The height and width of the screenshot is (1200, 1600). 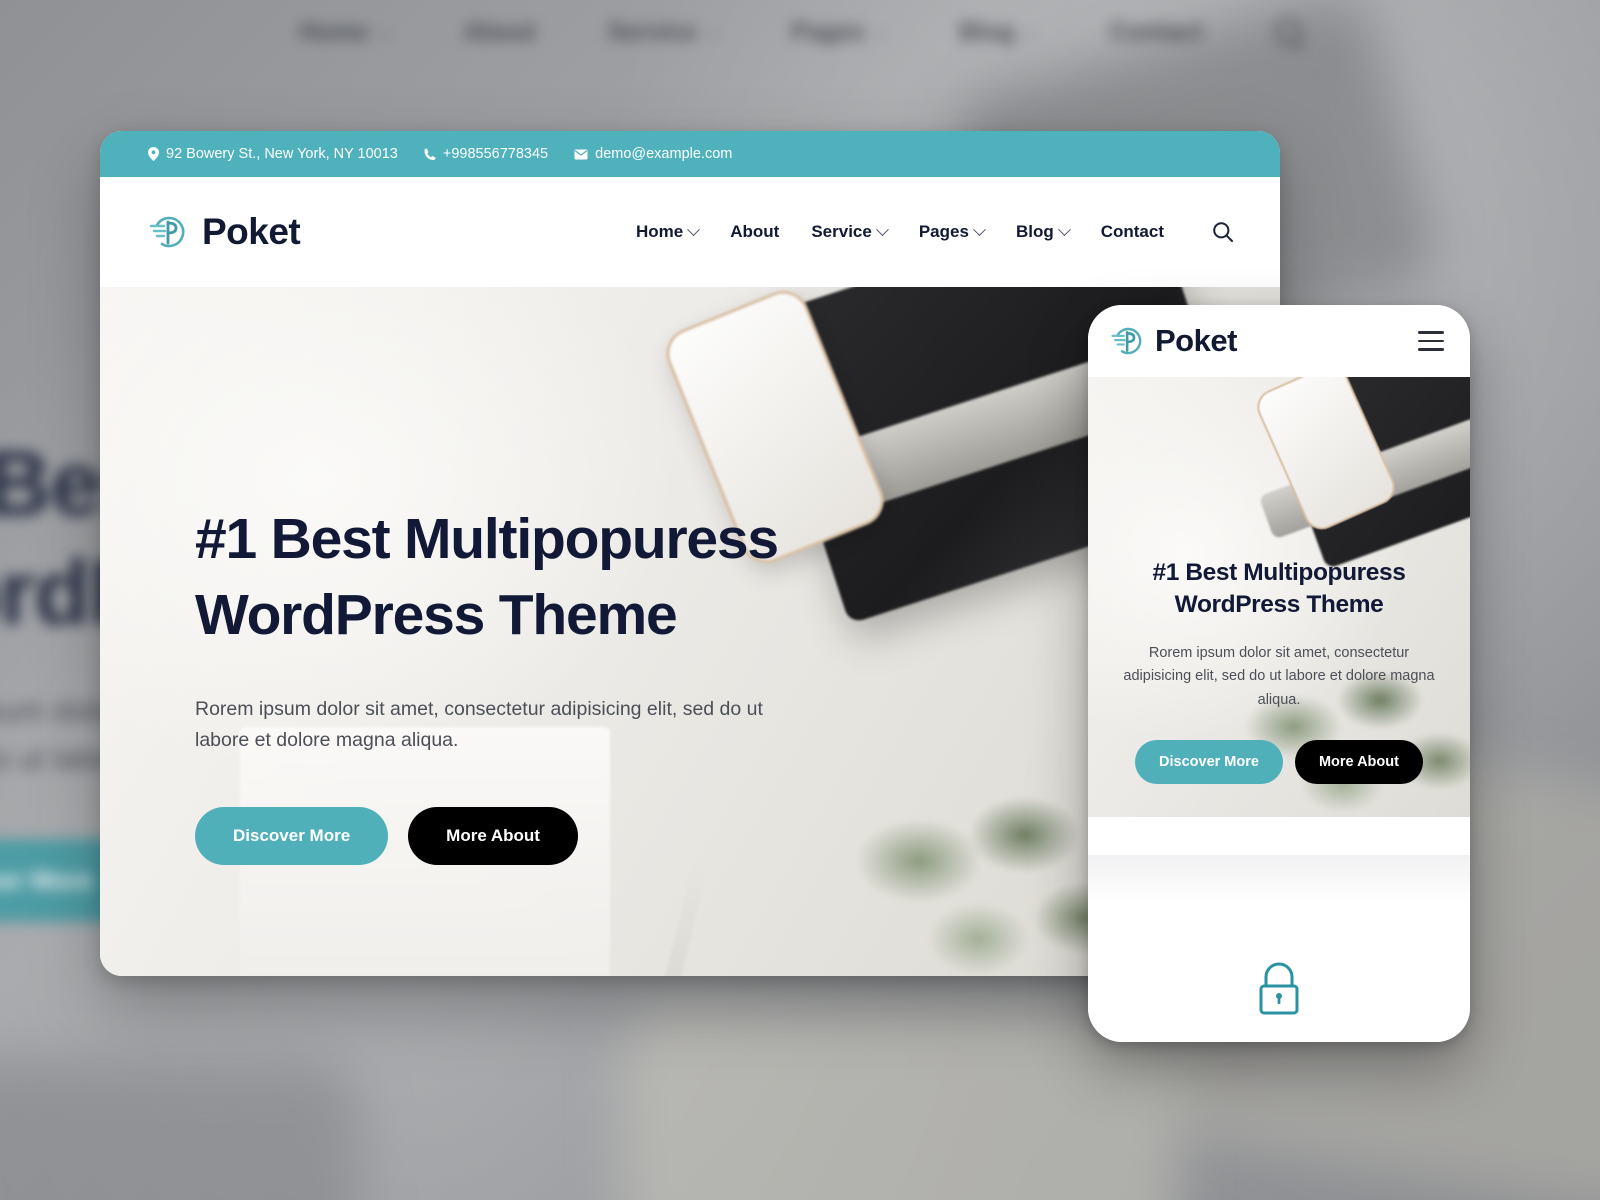 I want to click on mobile-hero-buttons: Discover More More About, so click(x=1279, y=762).